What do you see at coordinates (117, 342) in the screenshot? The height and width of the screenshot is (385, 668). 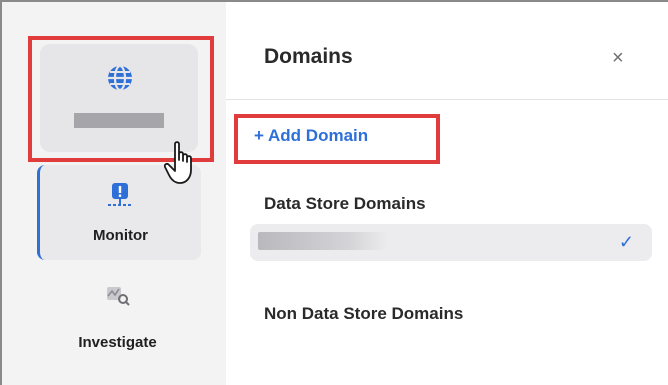 I see `sidebar-item-label: Investigate` at bounding box center [117, 342].